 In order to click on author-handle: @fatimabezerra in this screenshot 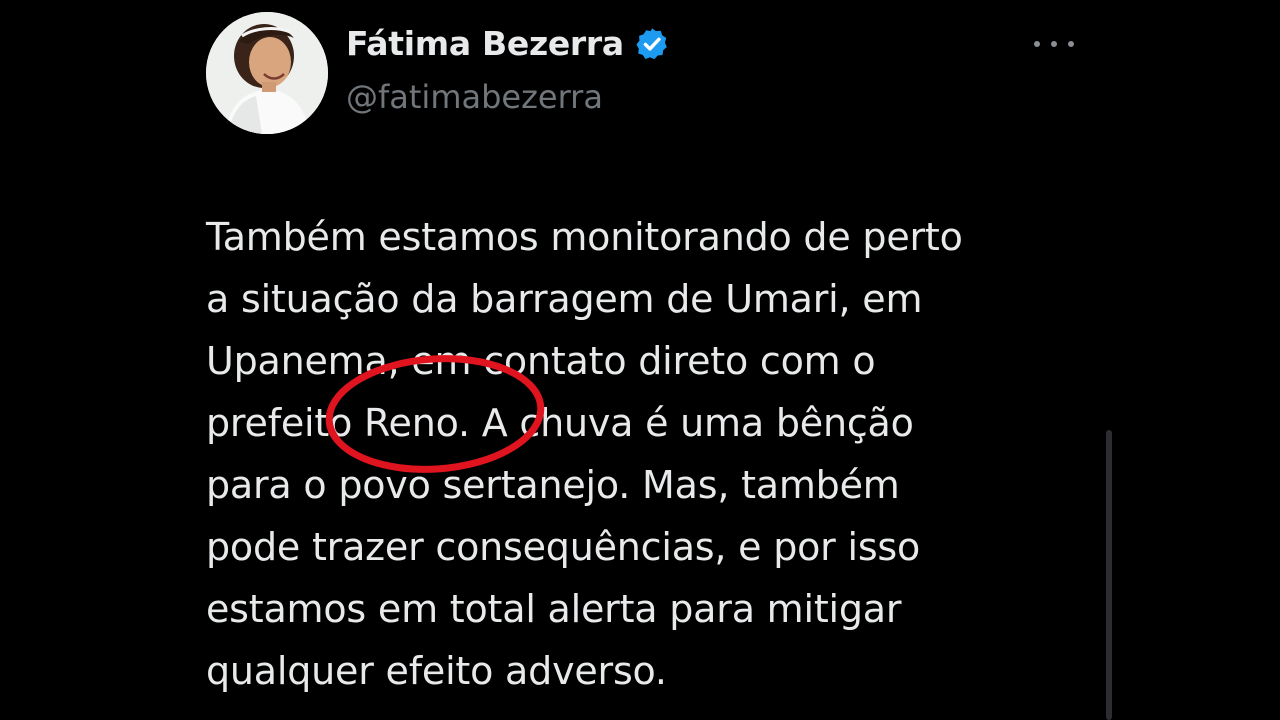, I will do `click(474, 97)`.